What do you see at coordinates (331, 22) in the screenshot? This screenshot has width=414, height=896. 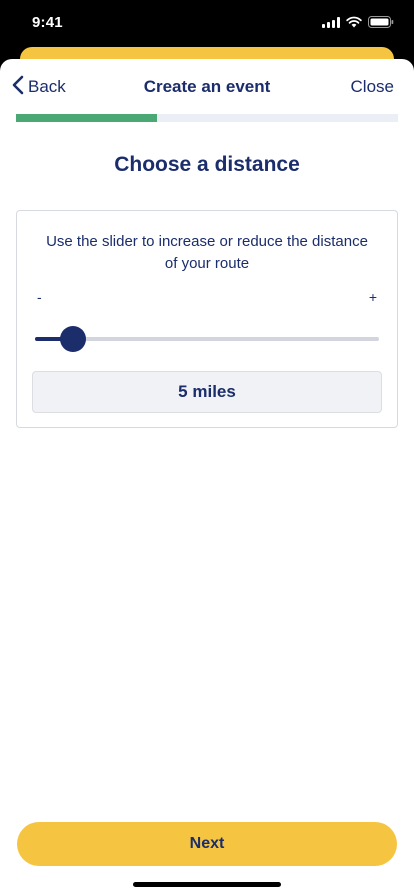 I see `signal-icon` at bounding box center [331, 22].